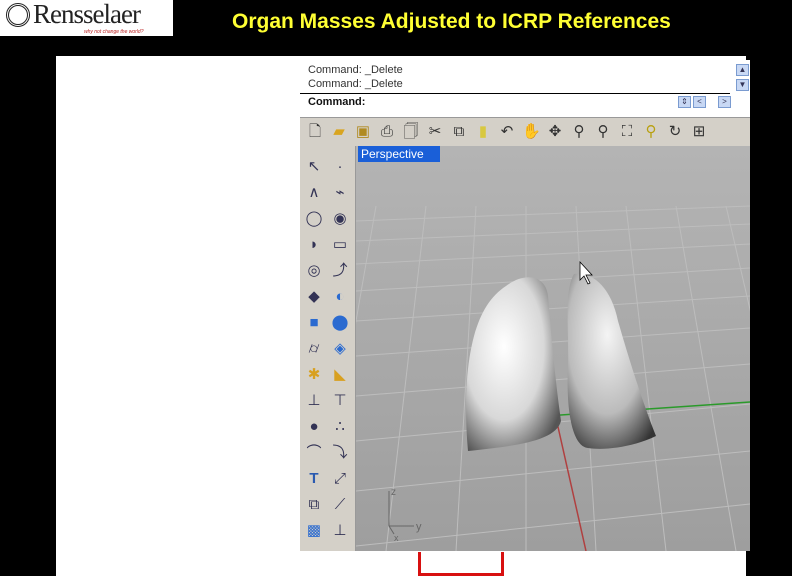 The height and width of the screenshot is (576, 792). I want to click on seal-icon, so click(18, 15).